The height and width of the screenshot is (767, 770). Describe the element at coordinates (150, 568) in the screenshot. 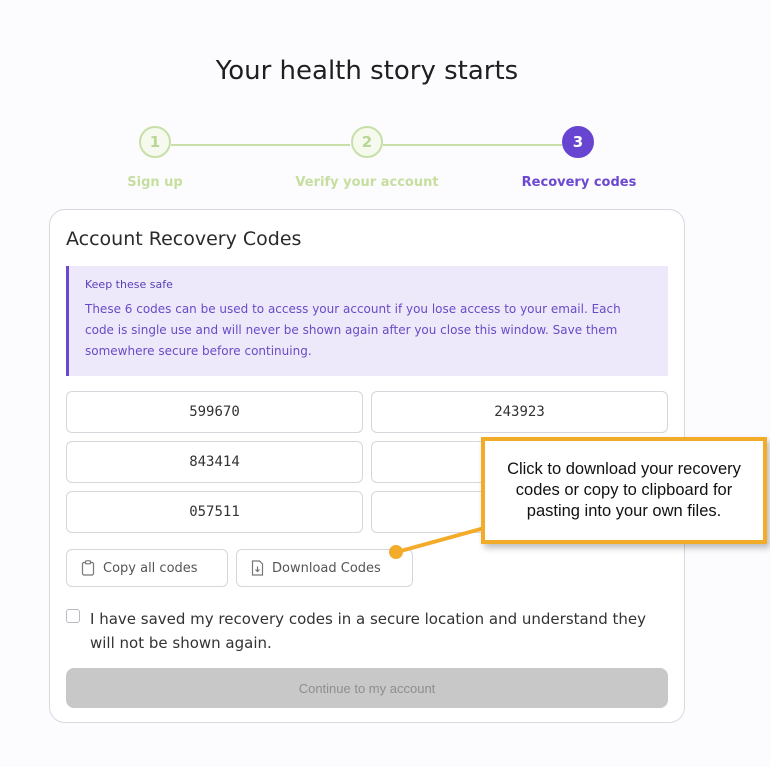

I see `copy-all-codes-label: Copy all codes` at that location.